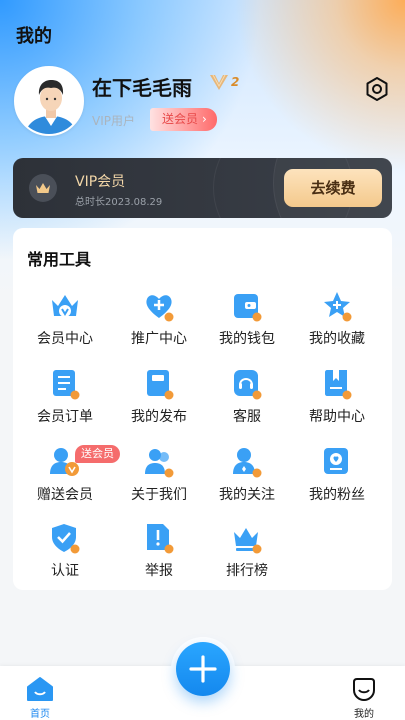 The image size is (405, 720). Describe the element at coordinates (40, 714) in the screenshot. I see `tab-home-label: 首页` at that location.